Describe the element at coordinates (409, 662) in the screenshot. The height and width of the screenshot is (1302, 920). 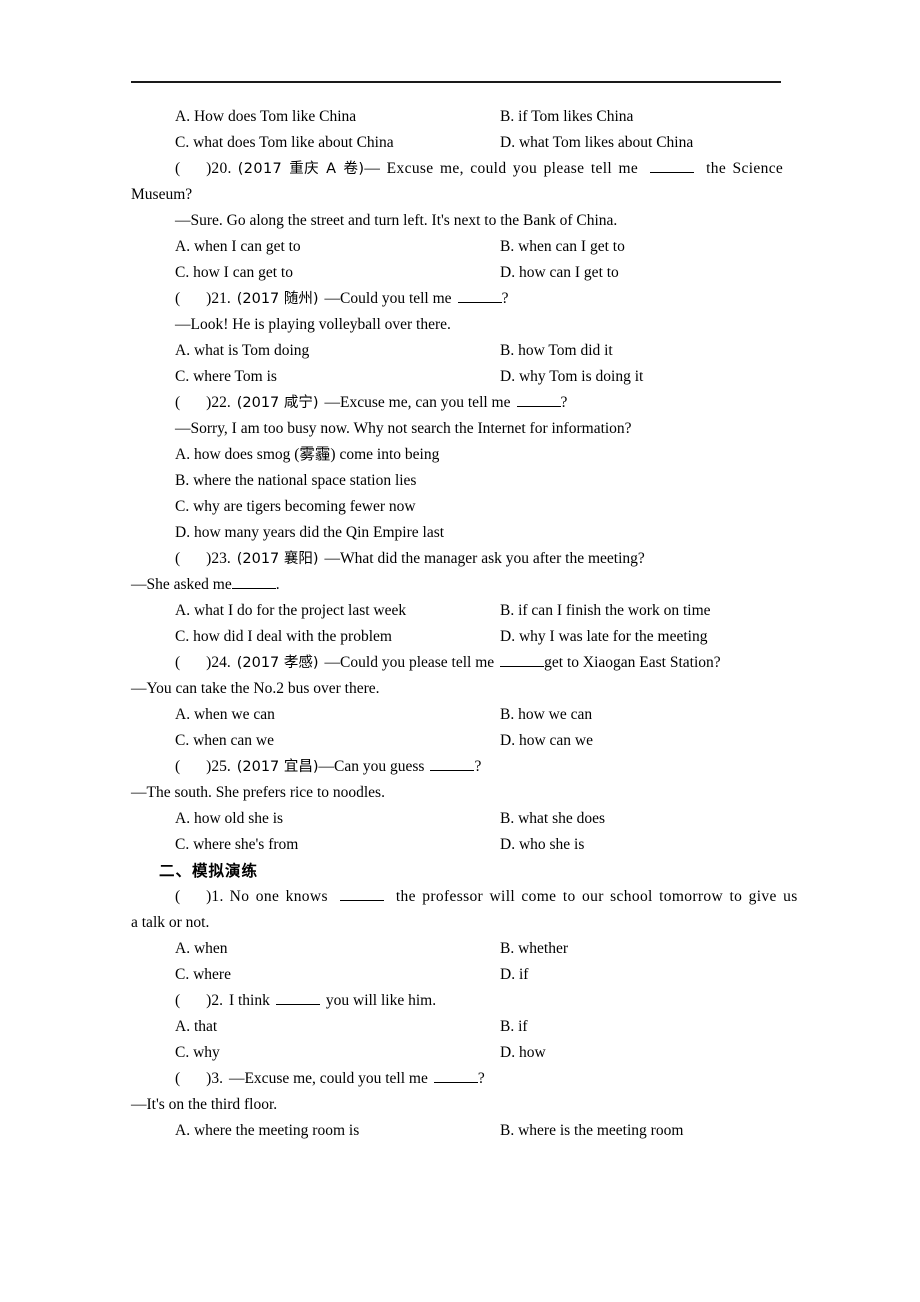
I see `question-text-q24: —Could you please tell me` at that location.